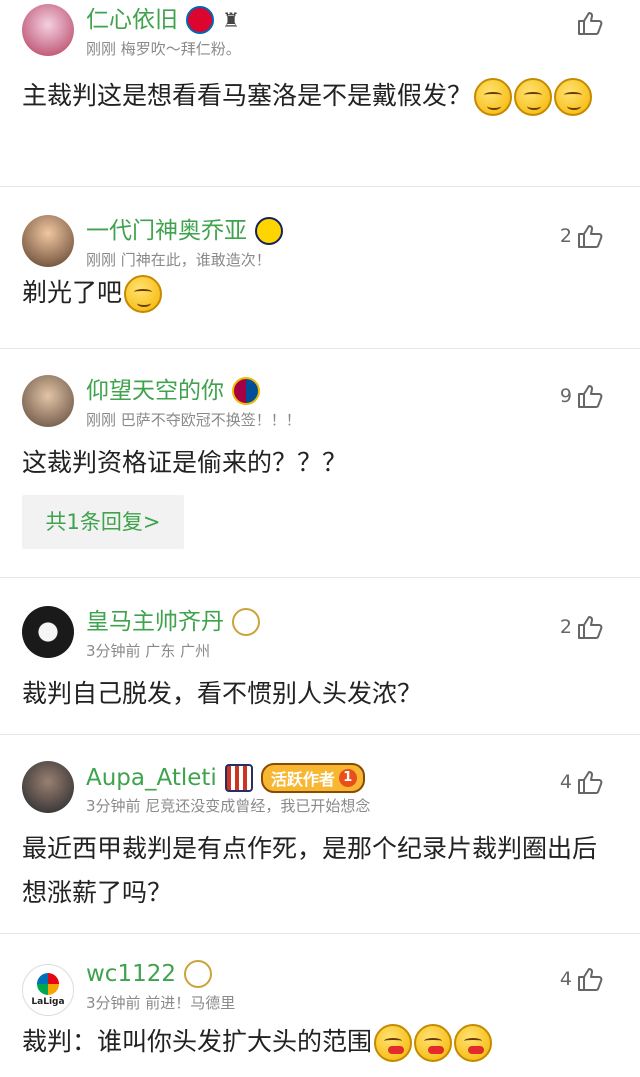 The height and width of the screenshot is (1077, 640). I want to click on comment-meta: 3分钟前 广东 广州, so click(148, 651).